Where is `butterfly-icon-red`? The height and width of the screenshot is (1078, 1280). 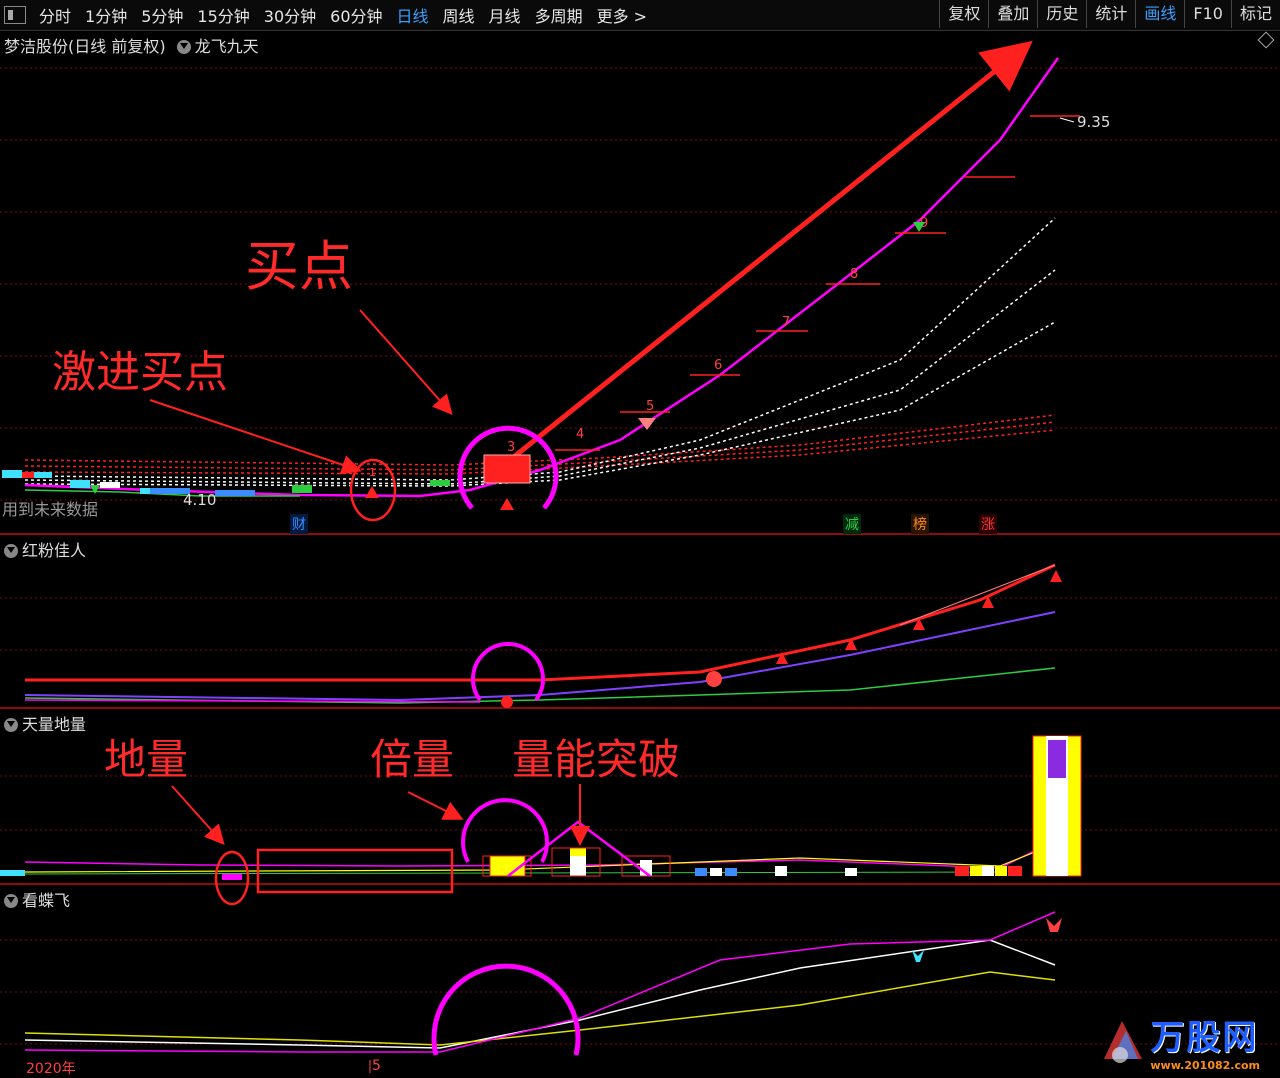
butterfly-icon-red is located at coordinates (1054, 925).